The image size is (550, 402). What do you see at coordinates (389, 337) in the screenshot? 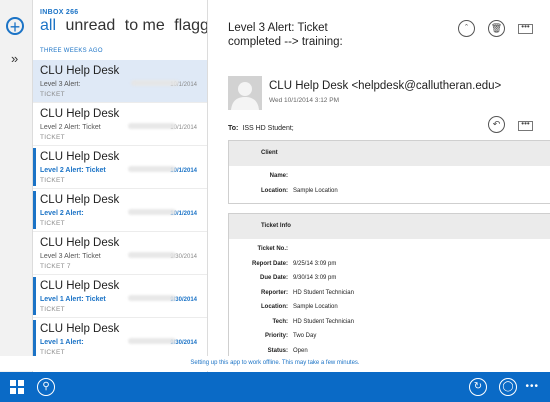
I see `field-row: Priority: Two Day` at bounding box center [389, 337].